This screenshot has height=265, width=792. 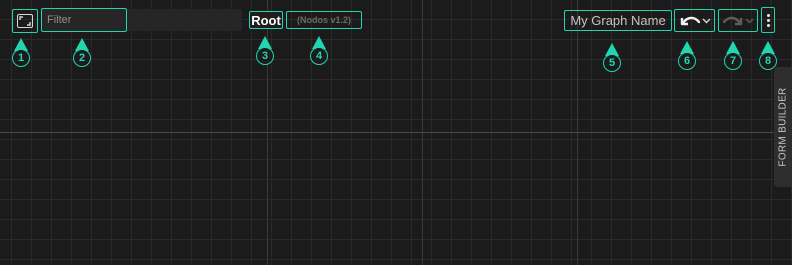 I want to click on callout-number: 5, so click(x=612, y=63).